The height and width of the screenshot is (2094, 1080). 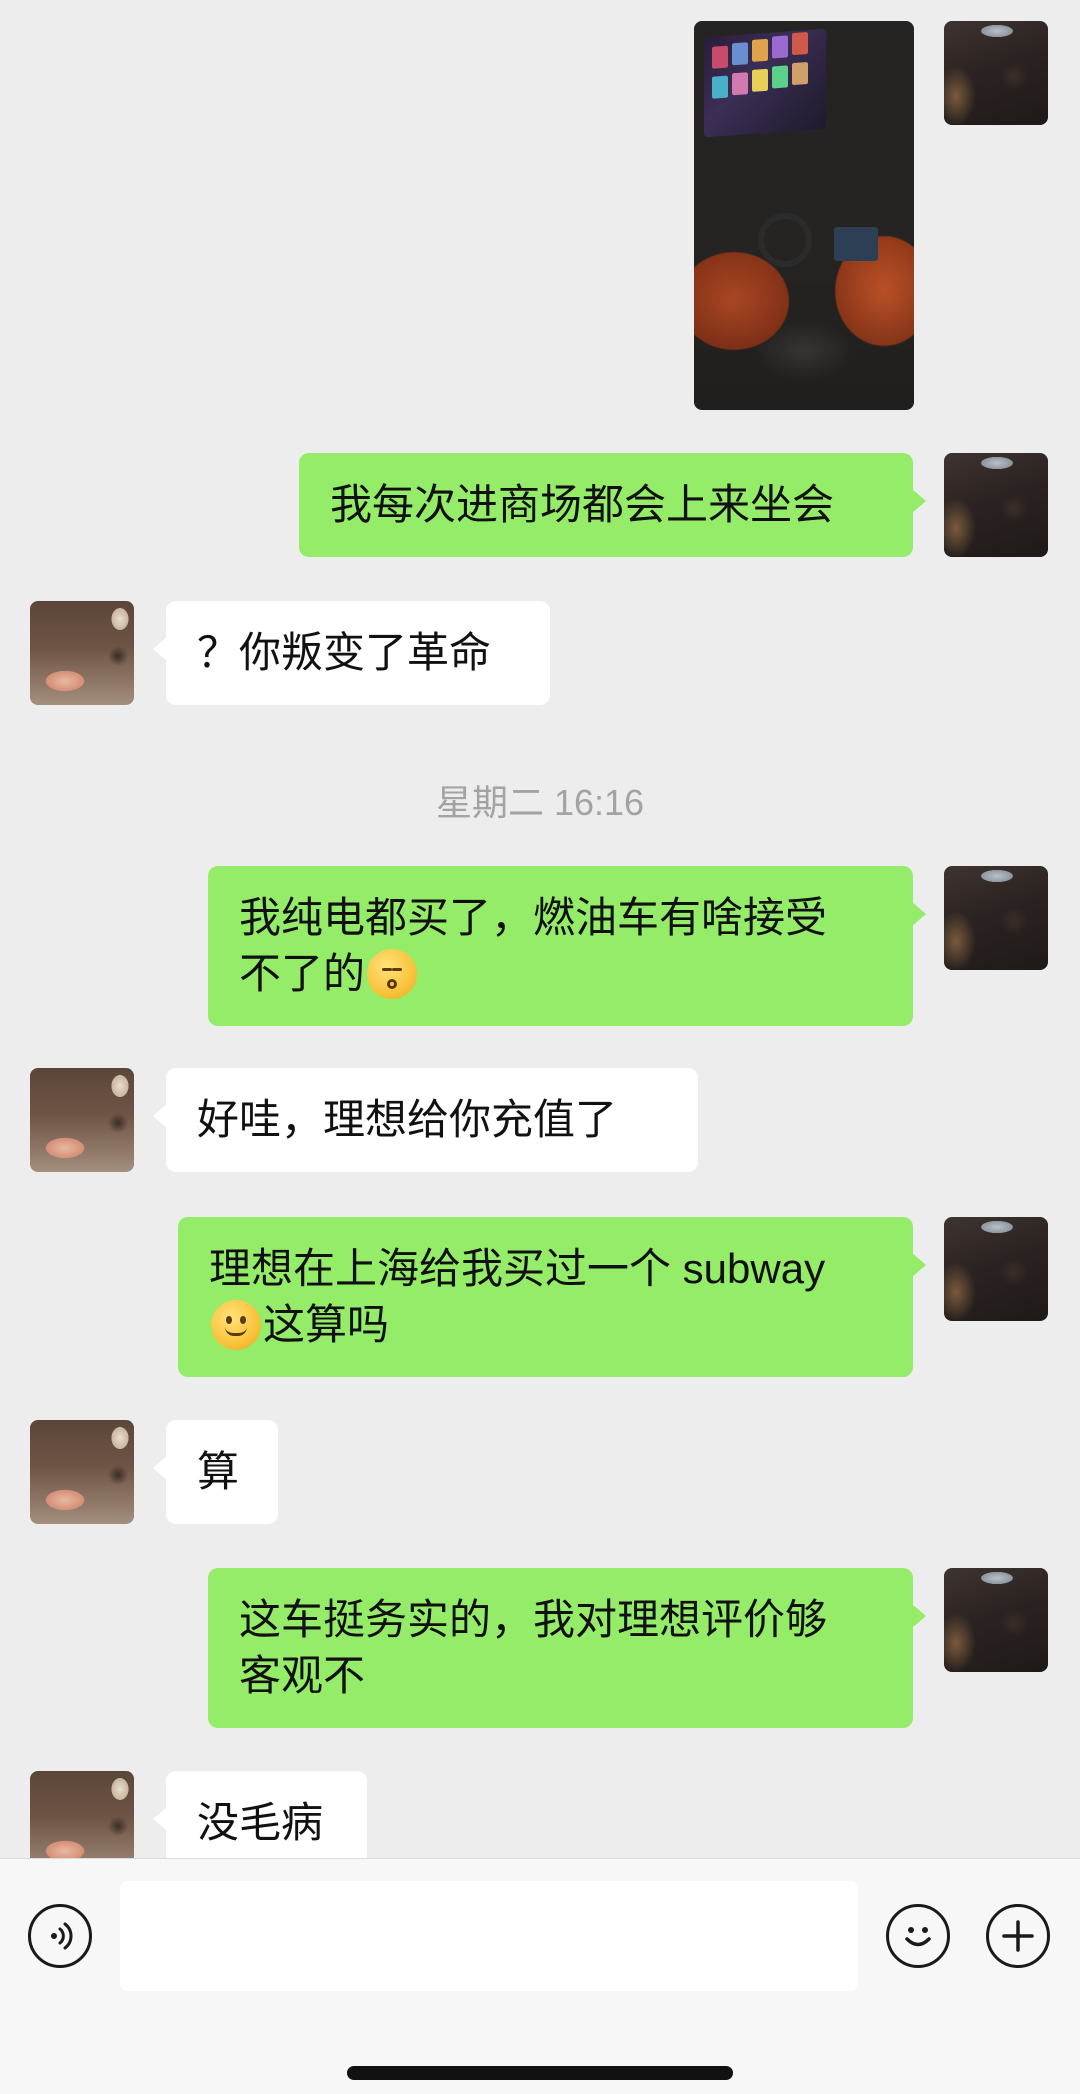 I want to click on message-bubble-received: ？你叛变了革命, so click(x=351, y=653).